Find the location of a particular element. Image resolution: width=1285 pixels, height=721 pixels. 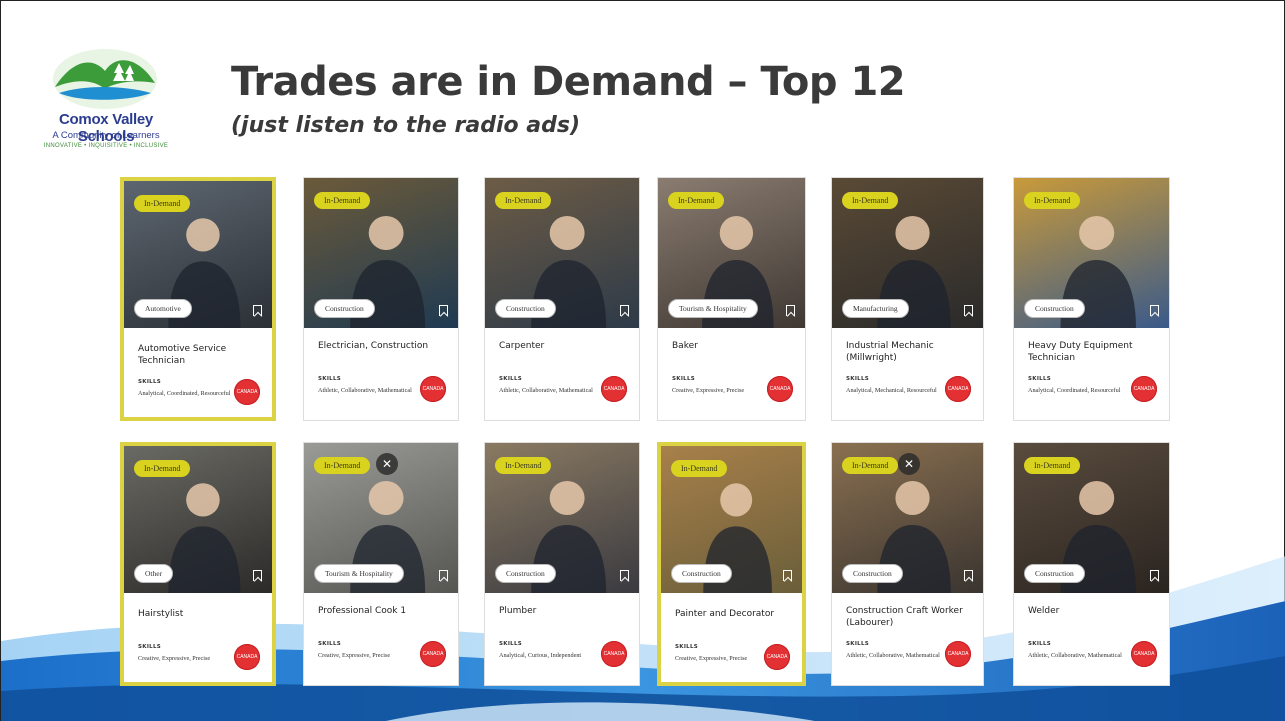

career-title: Welder is located at coordinates (1093, 611).